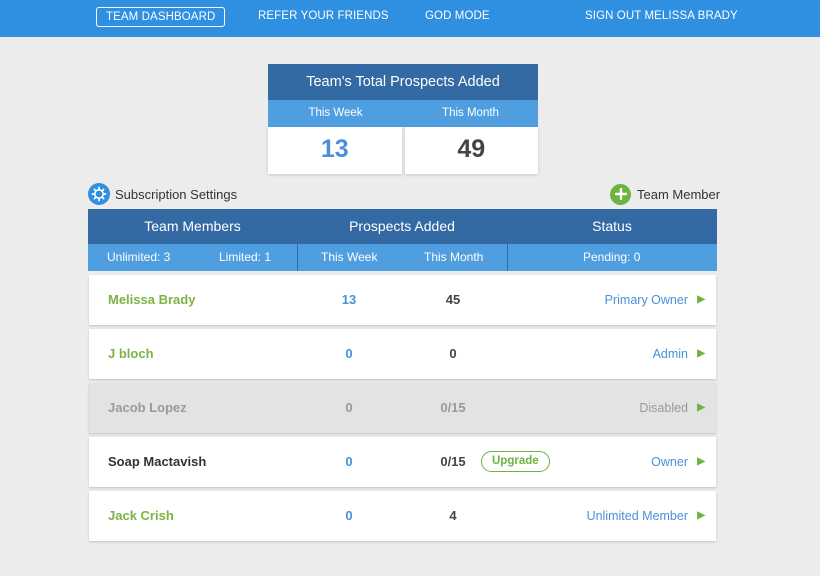 The height and width of the screenshot is (576, 820). What do you see at coordinates (670, 354) in the screenshot?
I see `member-status: Admin` at bounding box center [670, 354].